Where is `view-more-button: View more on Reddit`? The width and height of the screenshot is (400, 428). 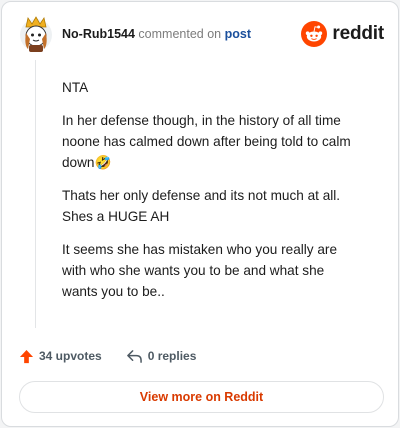 view-more-button: View more on Reddit is located at coordinates (201, 397).